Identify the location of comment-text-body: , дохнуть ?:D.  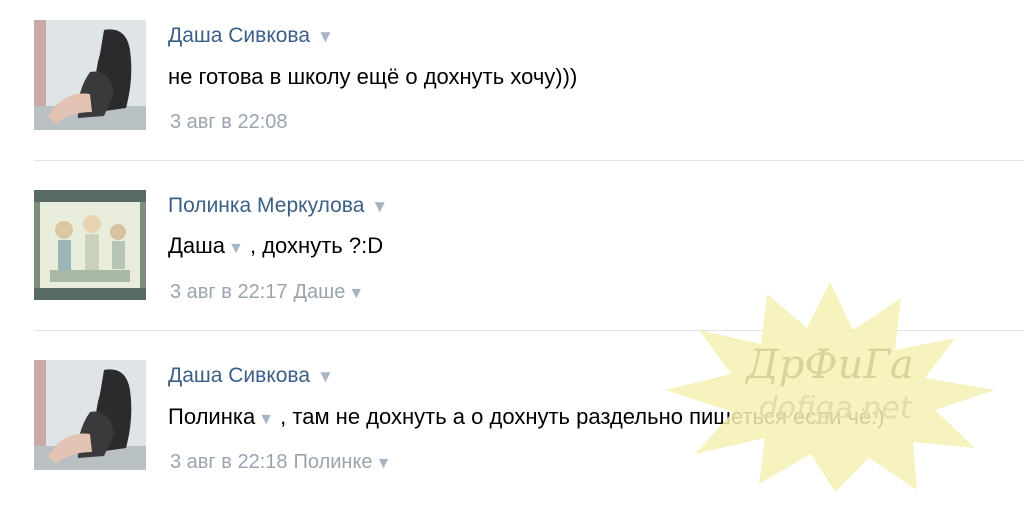
(317, 245).